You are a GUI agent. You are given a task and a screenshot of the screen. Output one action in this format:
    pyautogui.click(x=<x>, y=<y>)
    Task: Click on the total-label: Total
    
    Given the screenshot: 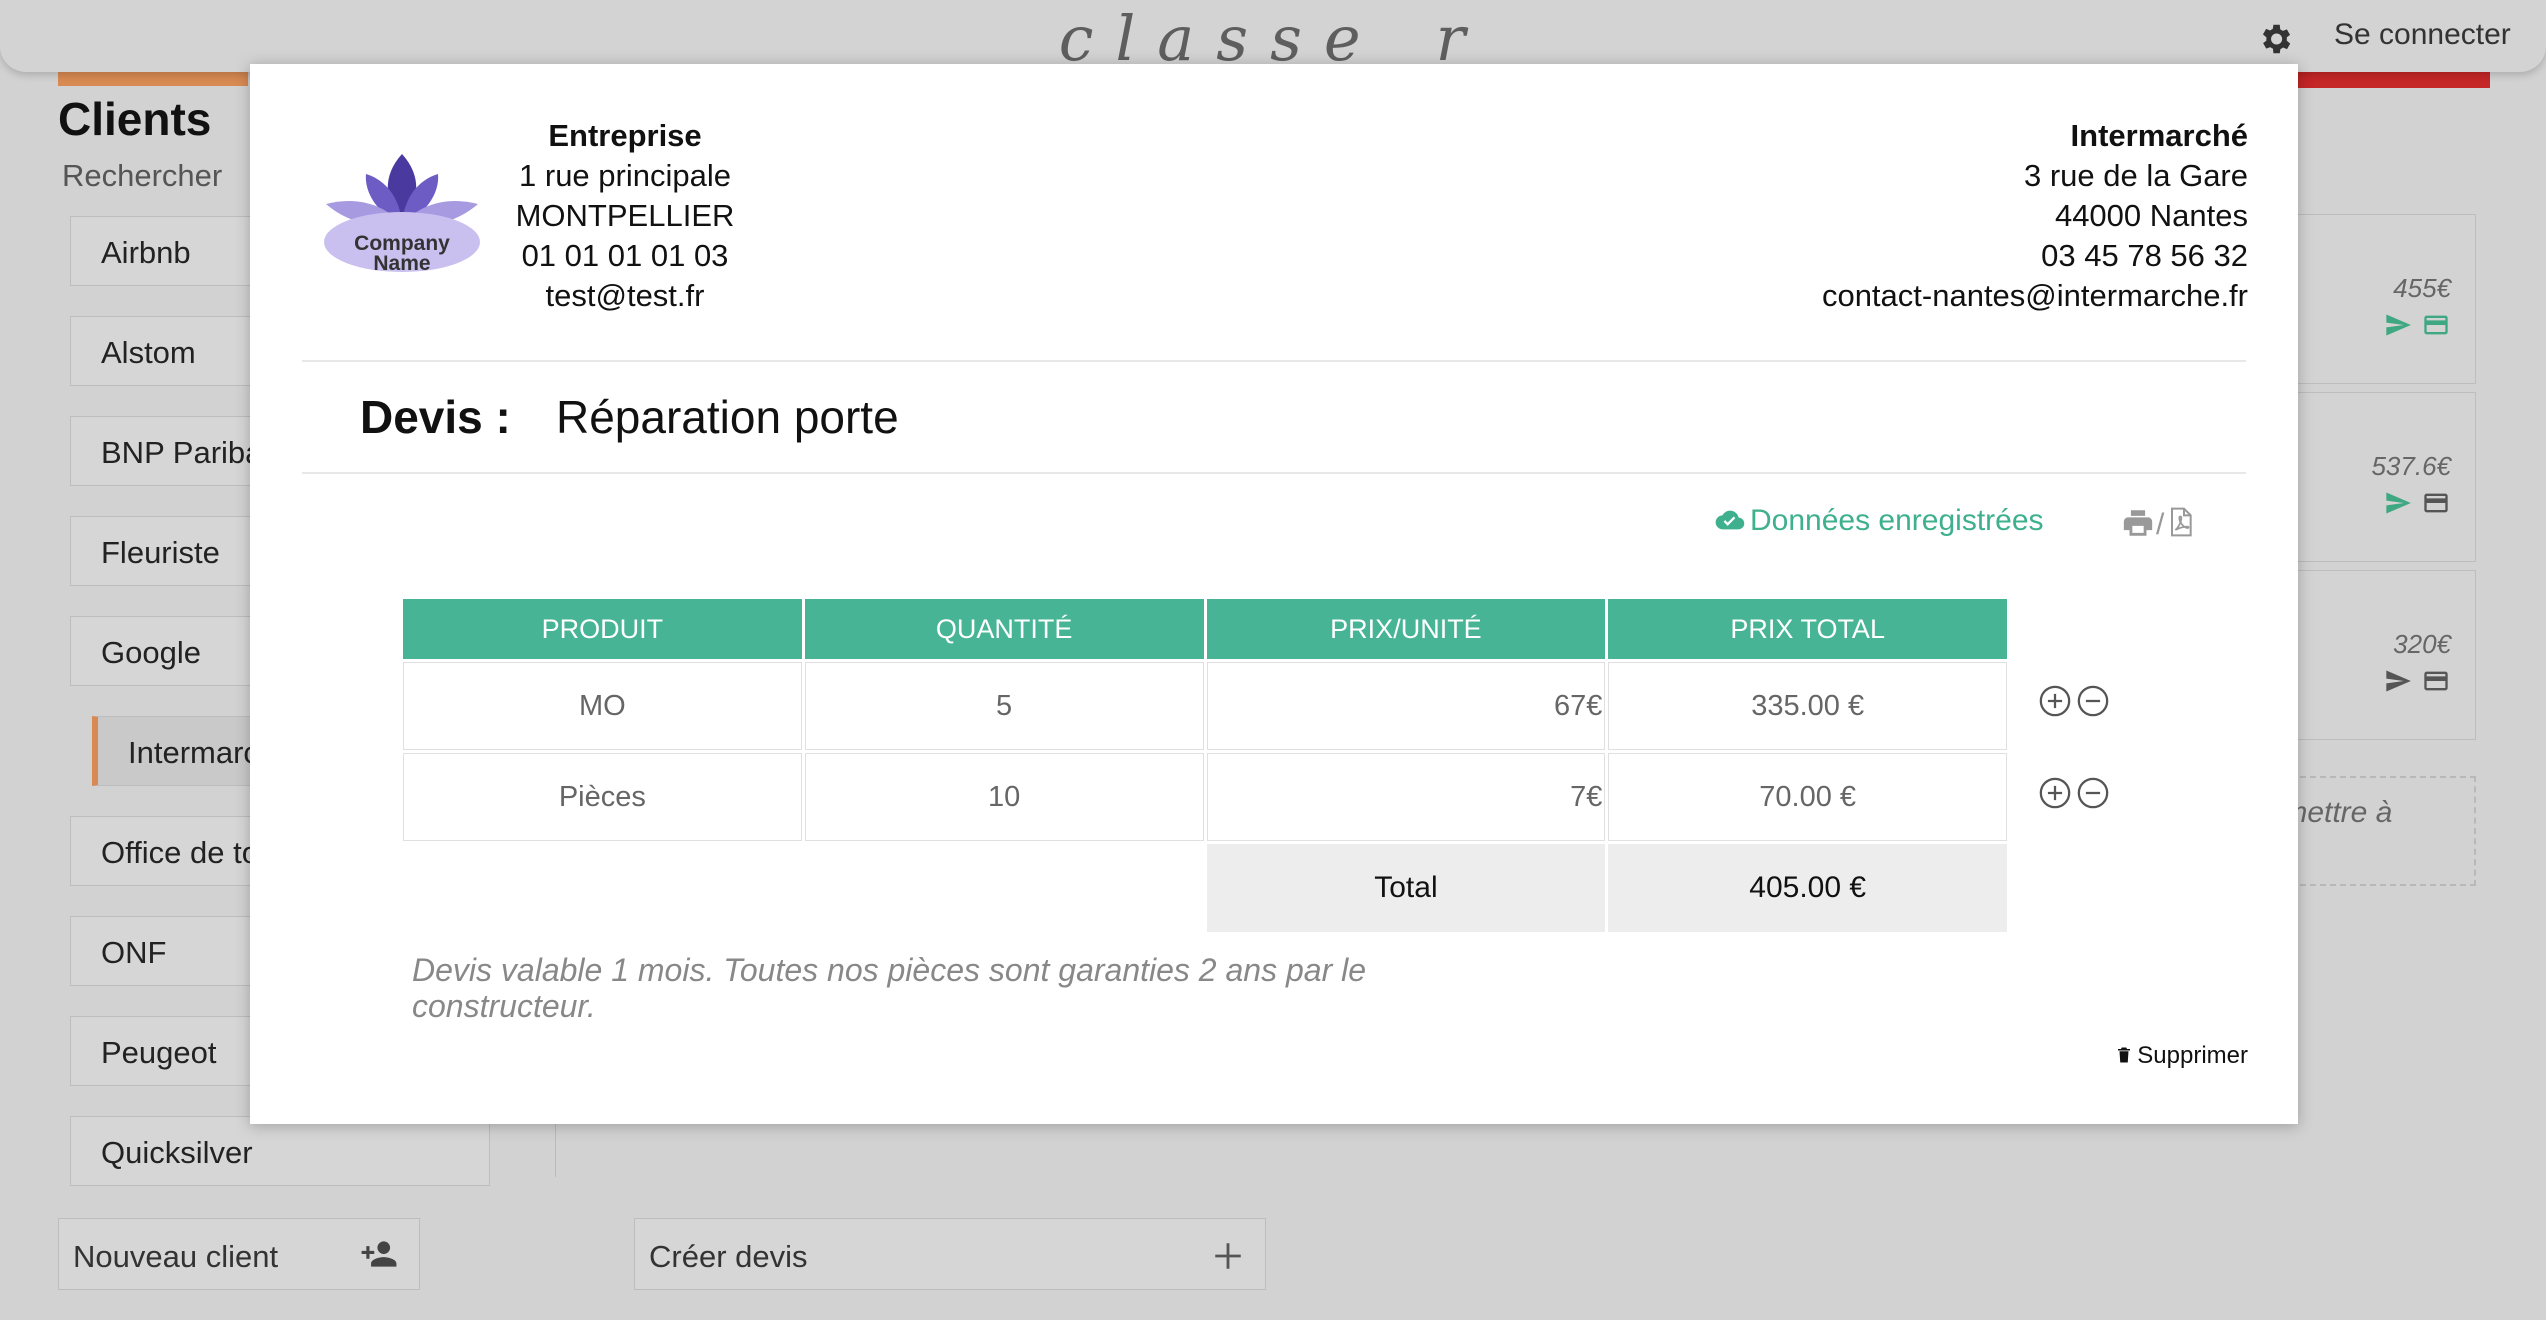 What is the action you would take?
    pyautogui.click(x=1406, y=888)
    